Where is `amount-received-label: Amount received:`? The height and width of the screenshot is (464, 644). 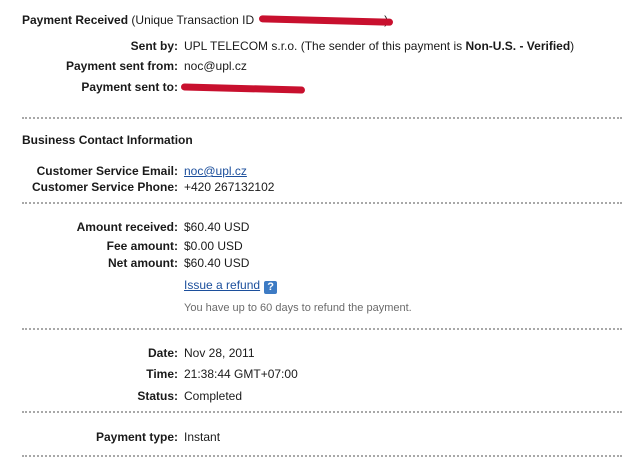
amount-received-label: Amount received: is located at coordinates (127, 227).